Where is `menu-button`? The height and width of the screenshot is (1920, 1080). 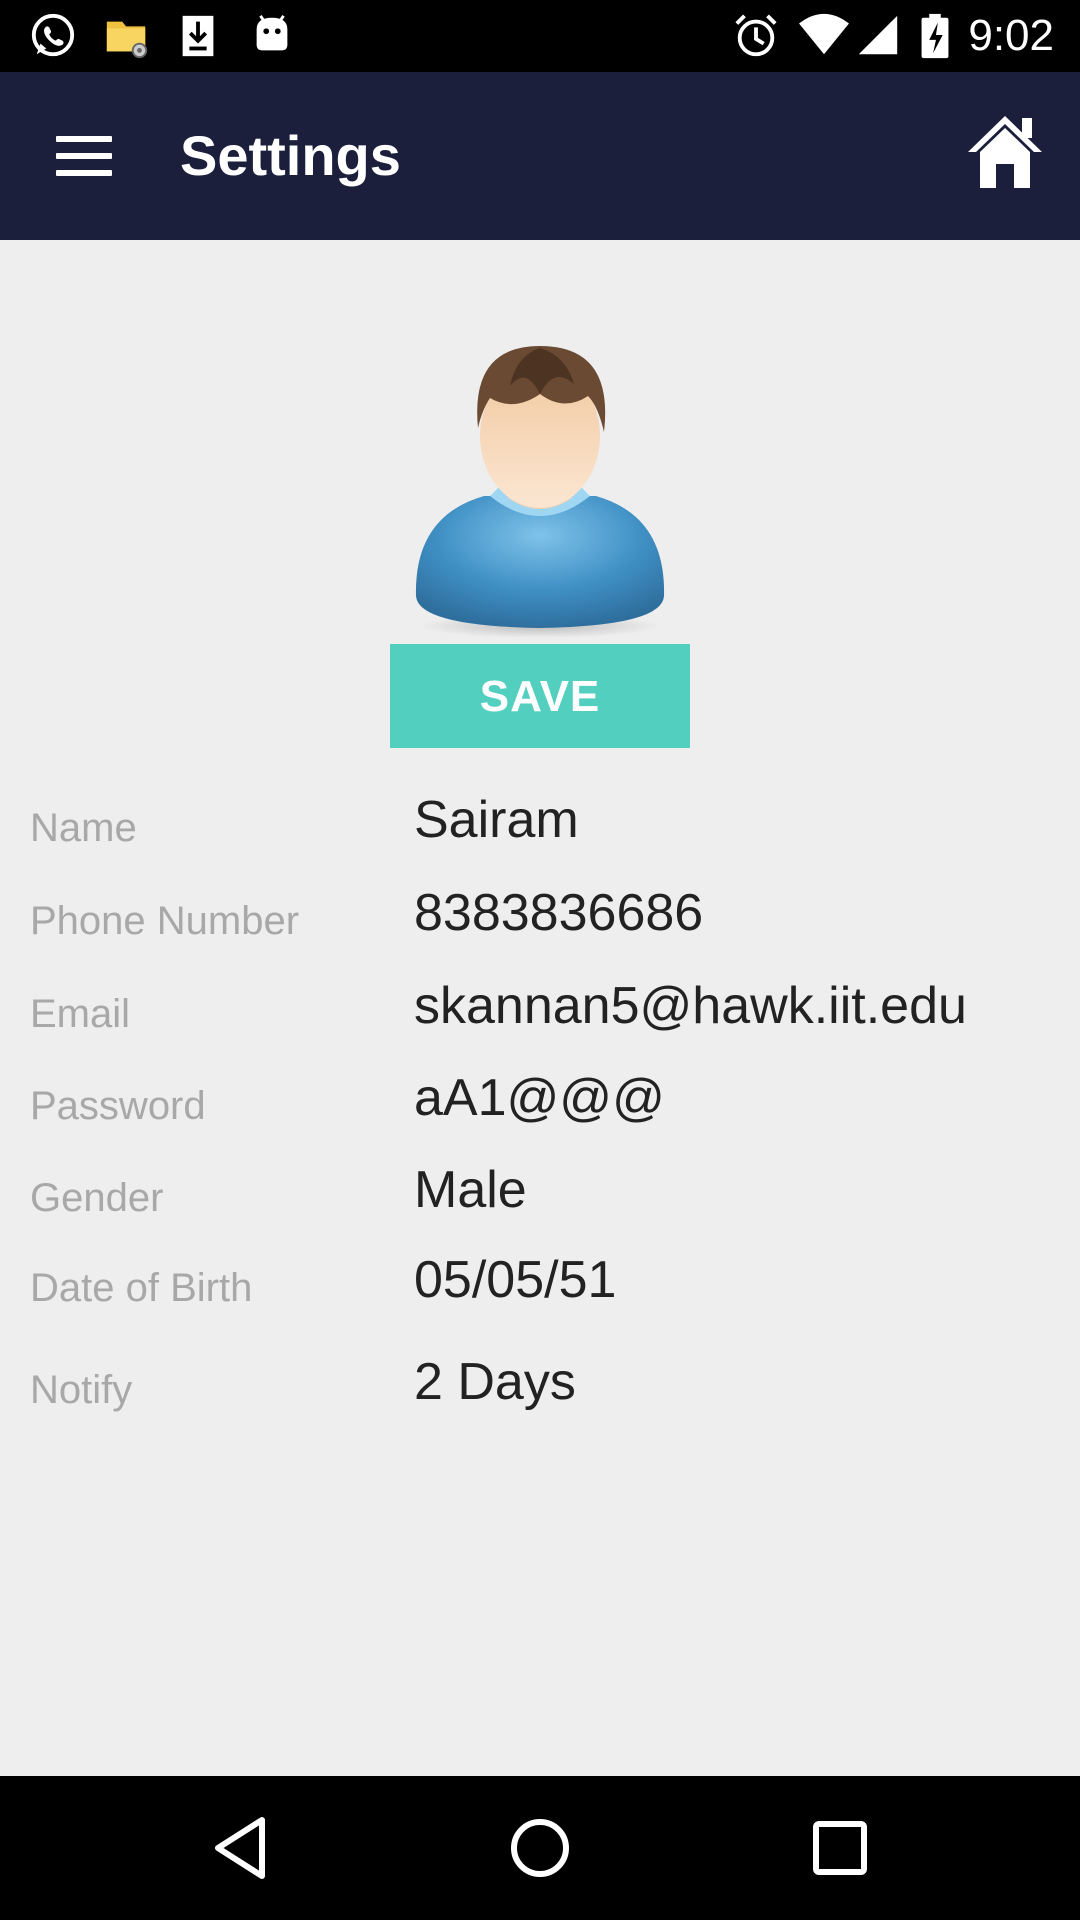 menu-button is located at coordinates (85, 156).